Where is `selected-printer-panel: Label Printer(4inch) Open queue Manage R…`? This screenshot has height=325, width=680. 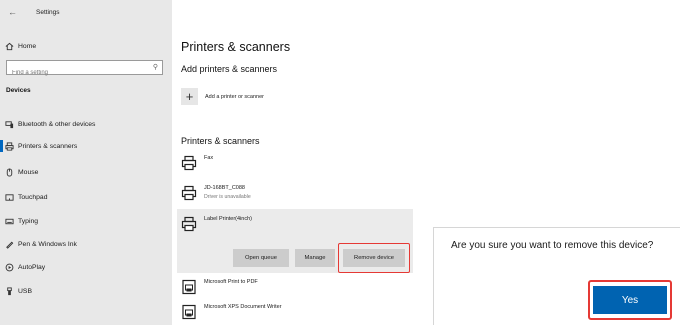
selected-printer-panel: Label Printer(4inch) Open queue Manage R… is located at coordinates (295, 241).